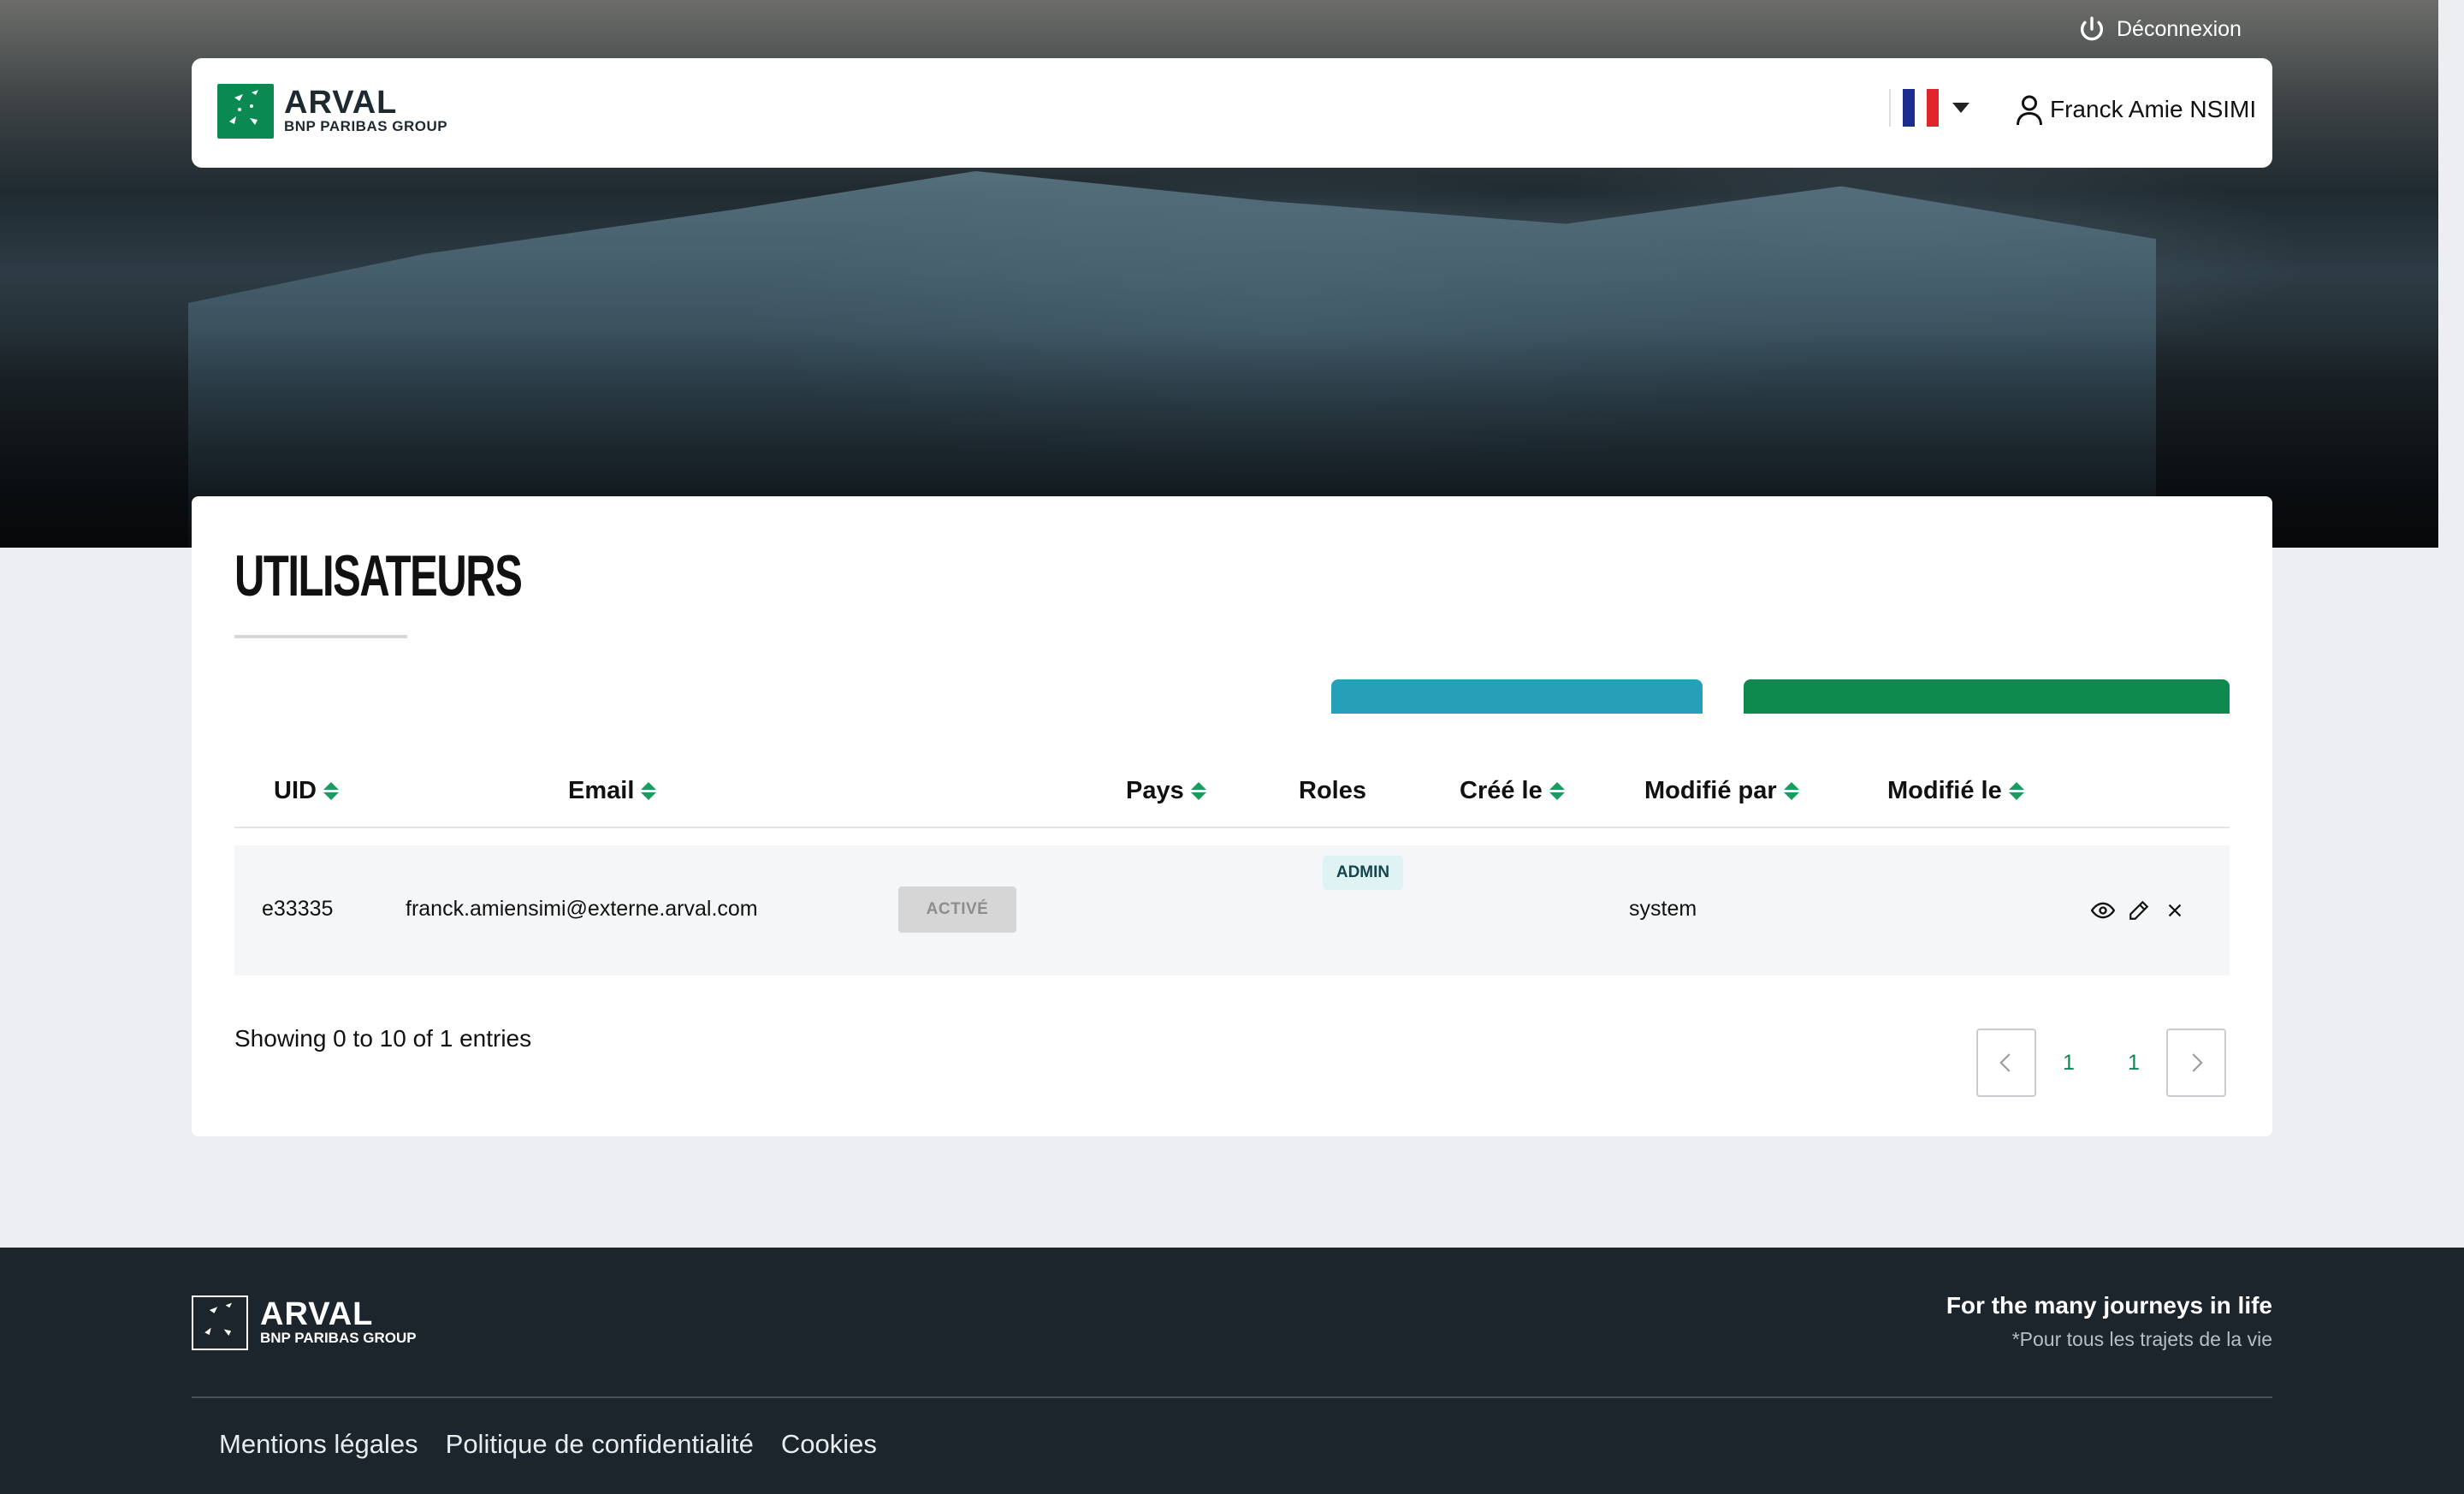 The image size is (2464, 1494). Describe the element at coordinates (306, 790) in the screenshot. I see `column-header-uid: UID` at that location.